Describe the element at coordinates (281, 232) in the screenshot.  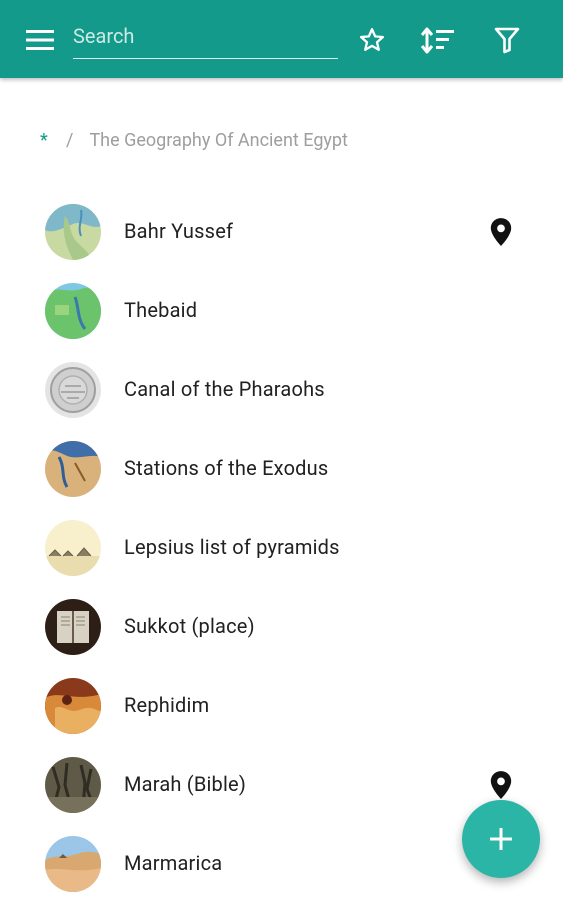
I see `list-item: Bahr Yussef` at that location.